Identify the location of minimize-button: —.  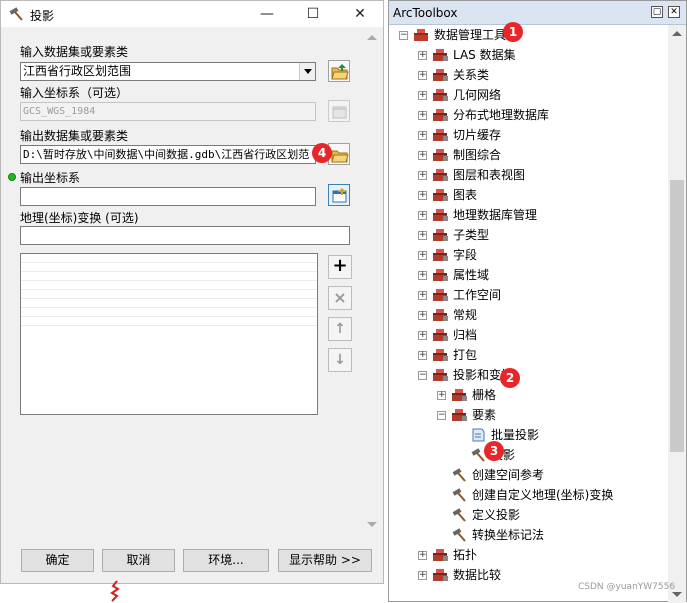
(267, 14).